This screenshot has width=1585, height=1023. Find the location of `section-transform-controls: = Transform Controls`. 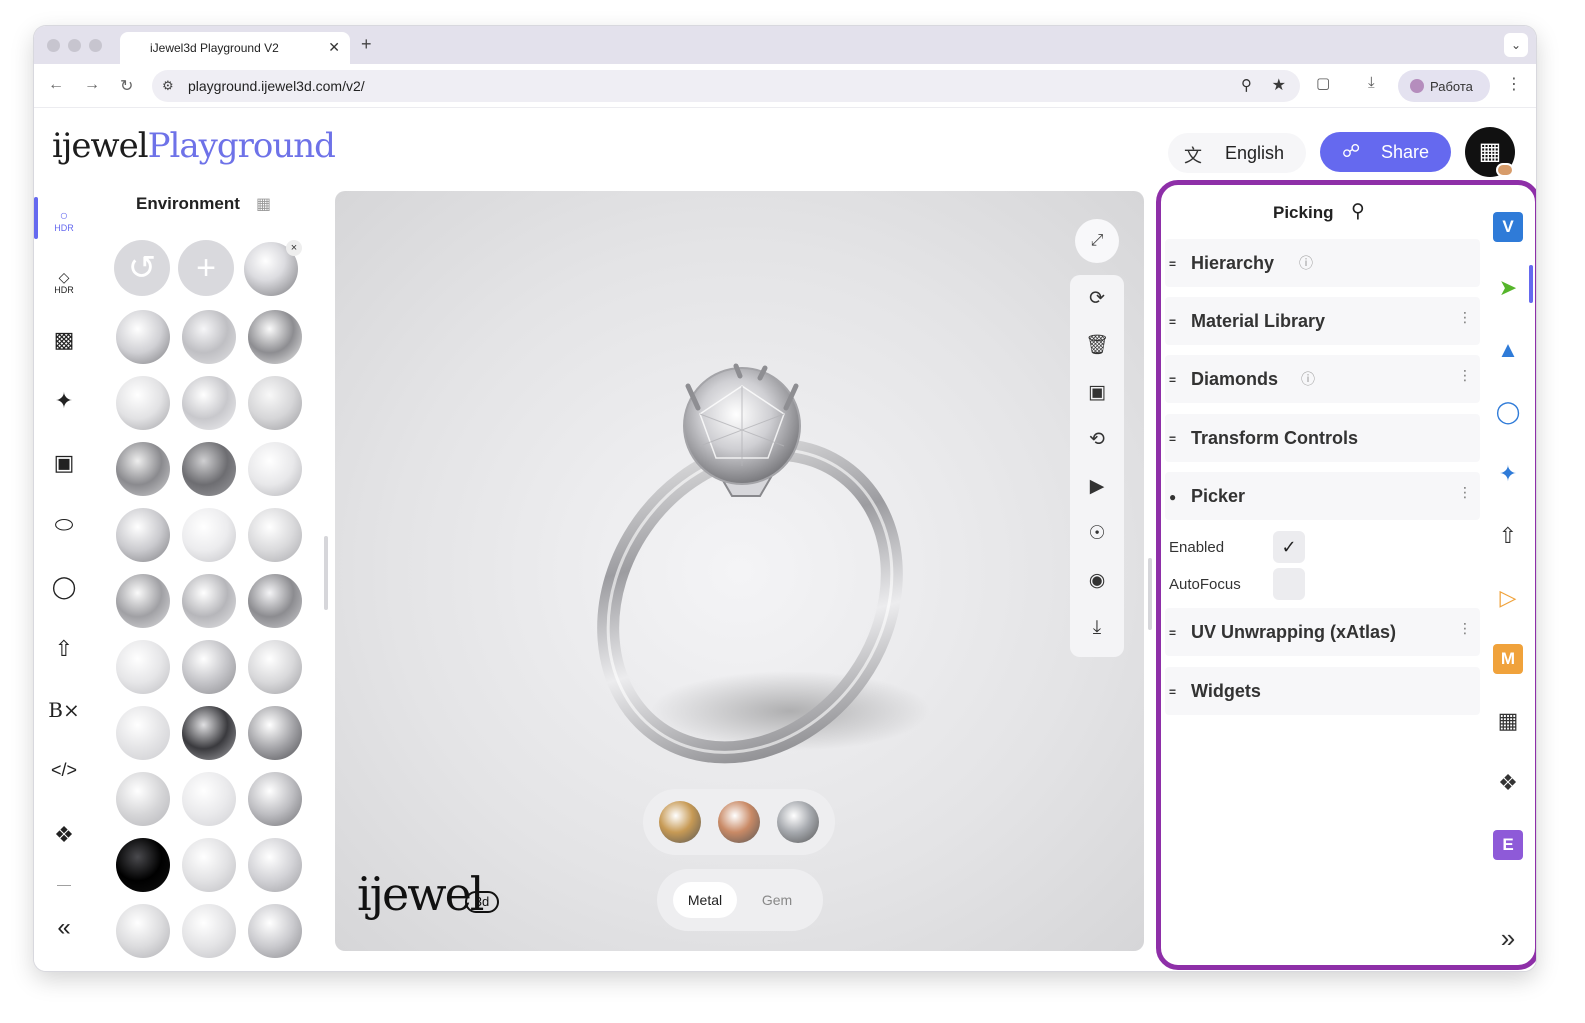

section-transform-controls: = Transform Controls is located at coordinates (1322, 438).